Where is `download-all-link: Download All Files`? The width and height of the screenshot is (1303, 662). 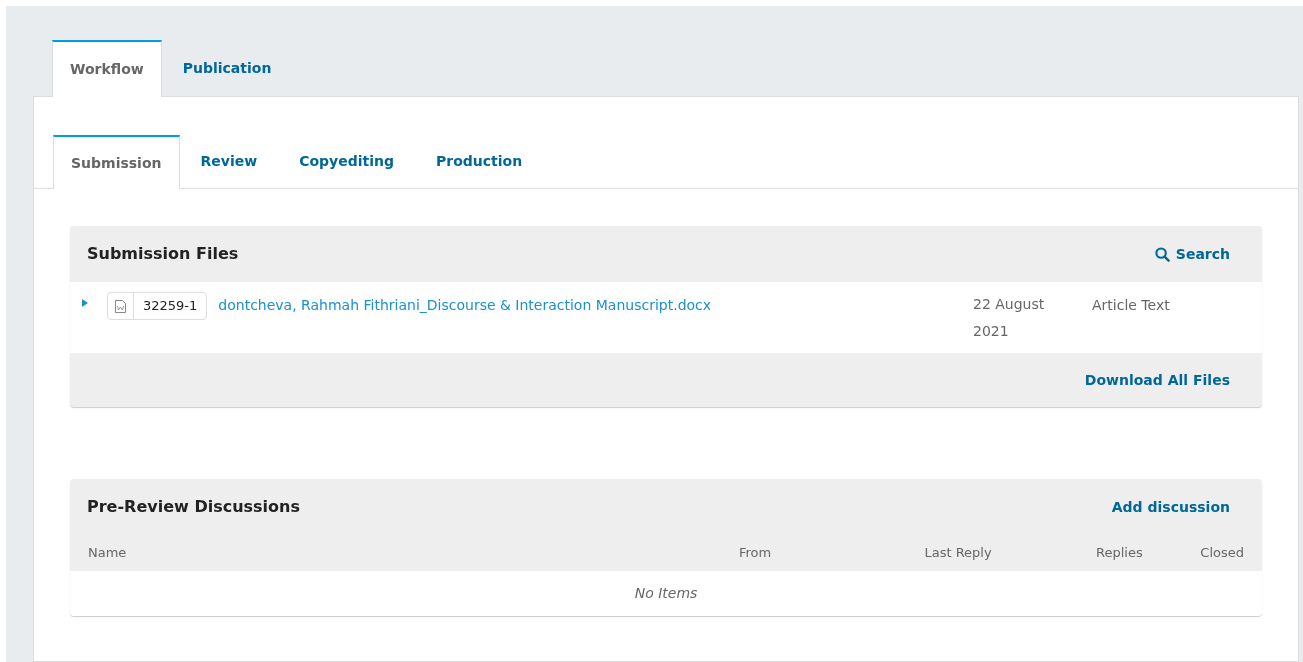 download-all-link: Download All Files is located at coordinates (1157, 380).